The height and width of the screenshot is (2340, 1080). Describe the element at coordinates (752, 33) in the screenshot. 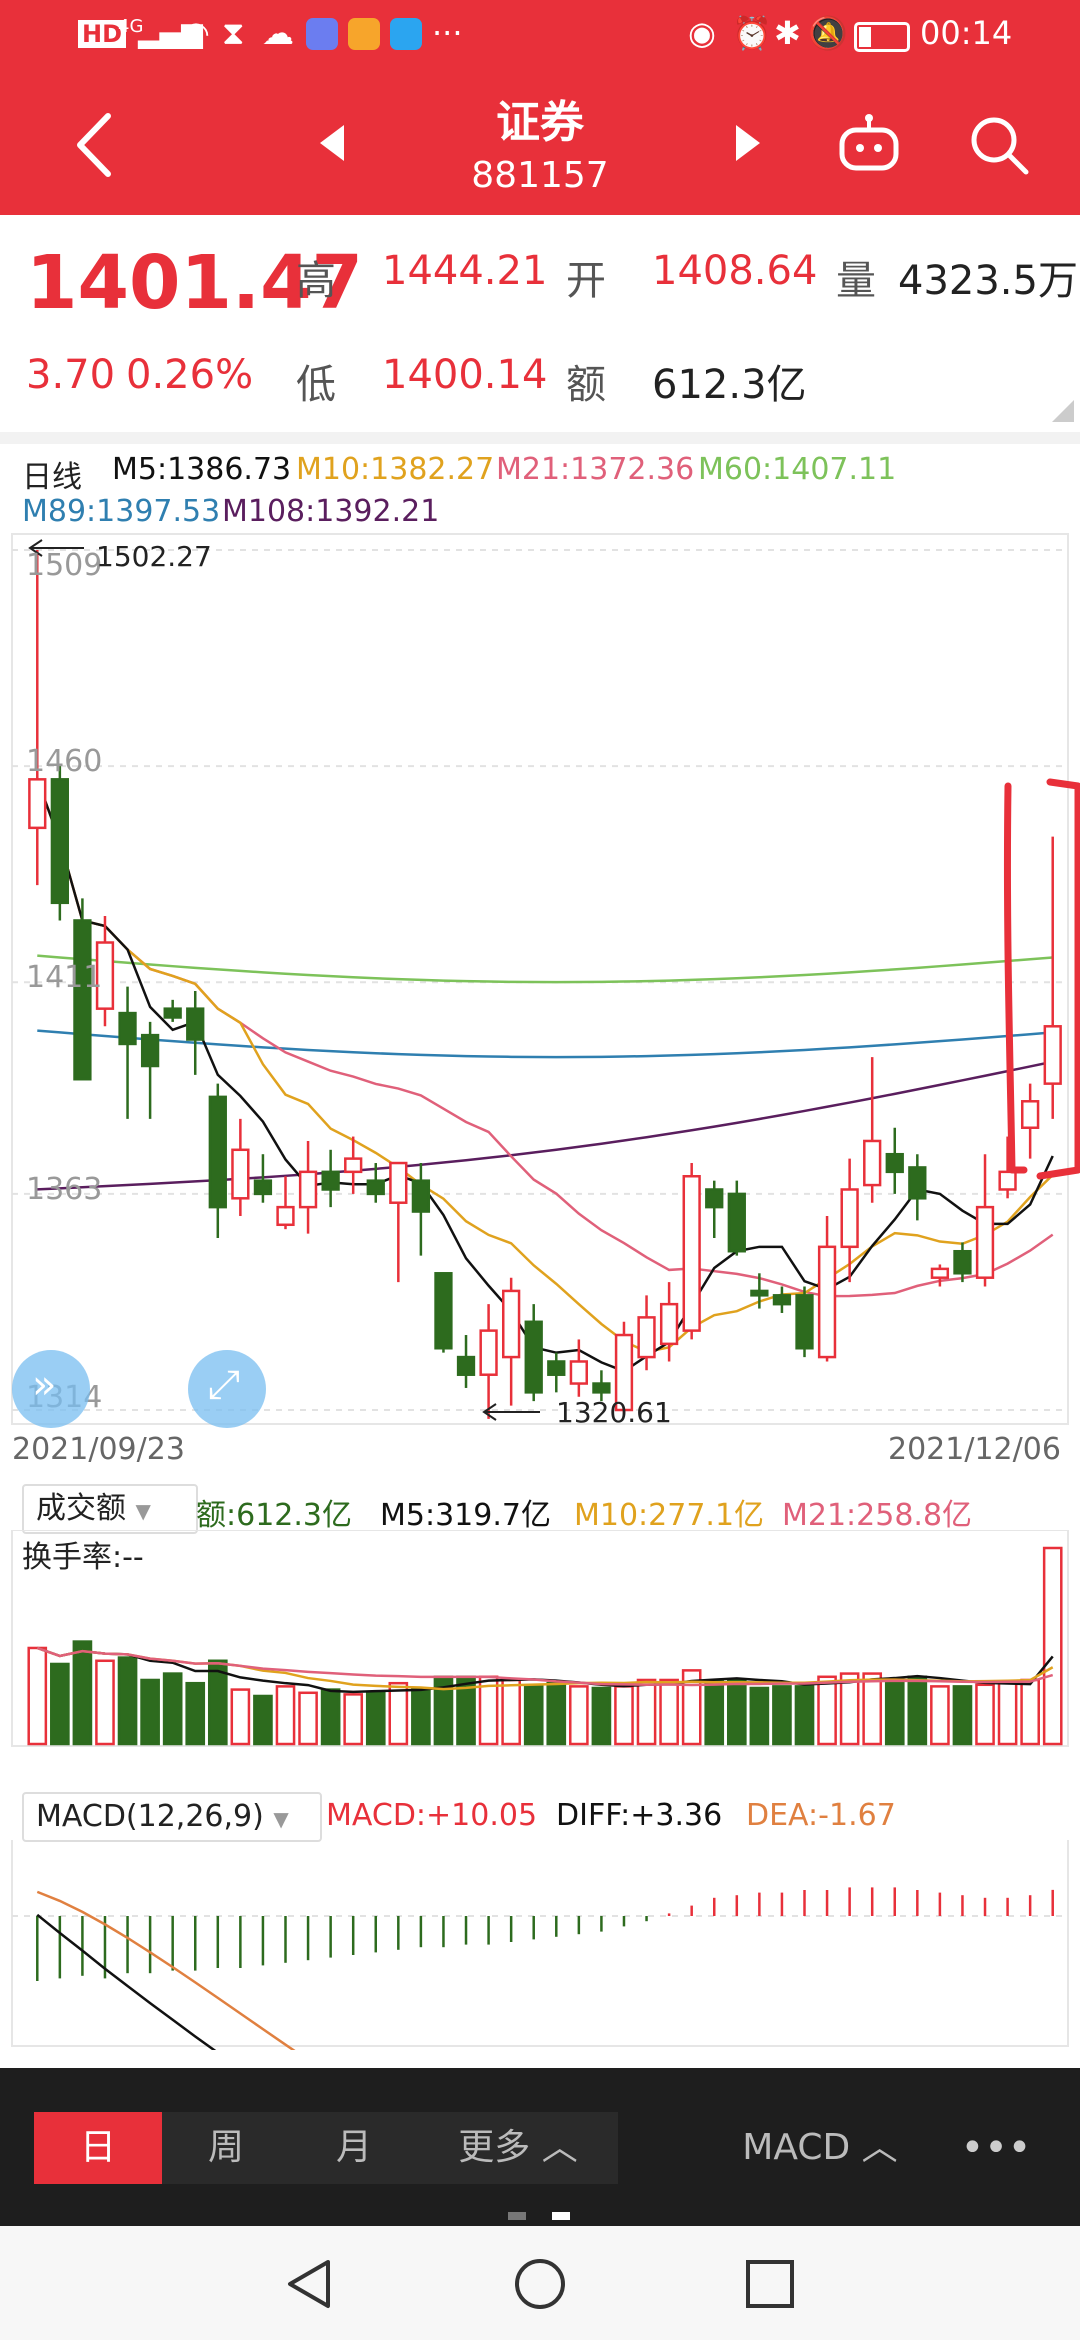

I see `alarm-icon: ⏰` at that location.